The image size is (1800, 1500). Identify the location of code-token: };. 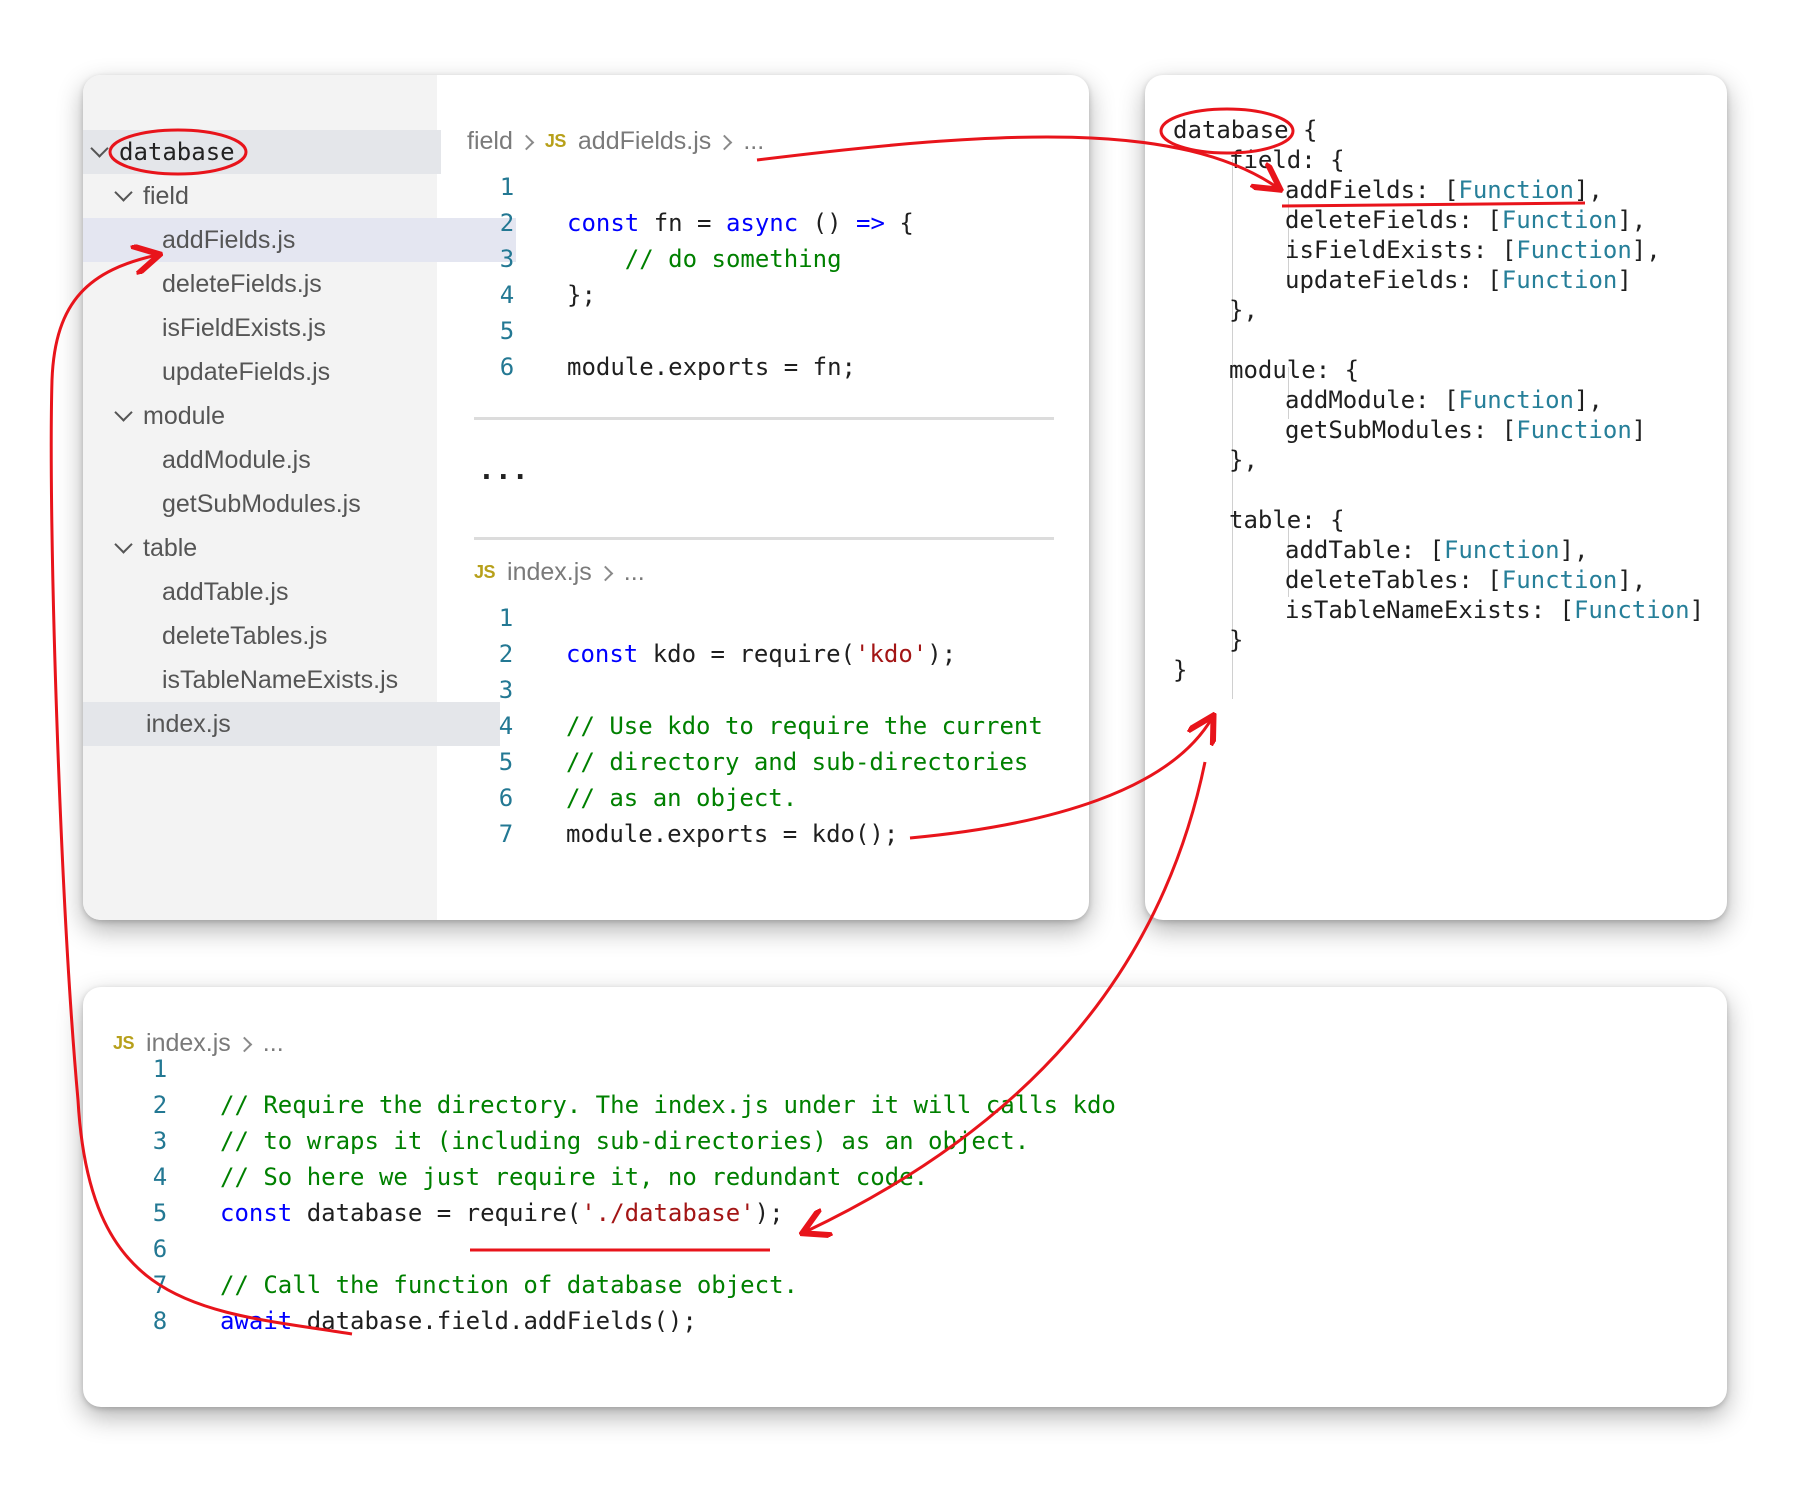
(581, 295).